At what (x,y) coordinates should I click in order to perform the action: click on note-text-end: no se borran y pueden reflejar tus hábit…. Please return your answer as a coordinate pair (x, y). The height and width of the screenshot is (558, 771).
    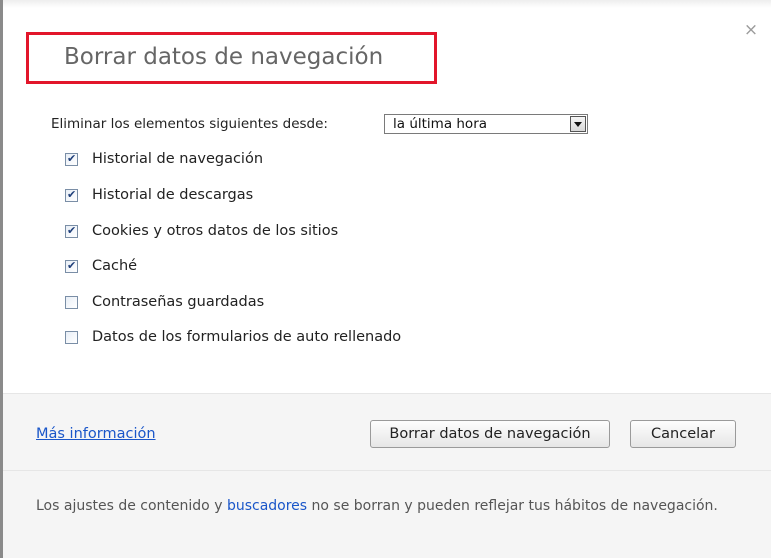
    Looking at the image, I should click on (512, 506).